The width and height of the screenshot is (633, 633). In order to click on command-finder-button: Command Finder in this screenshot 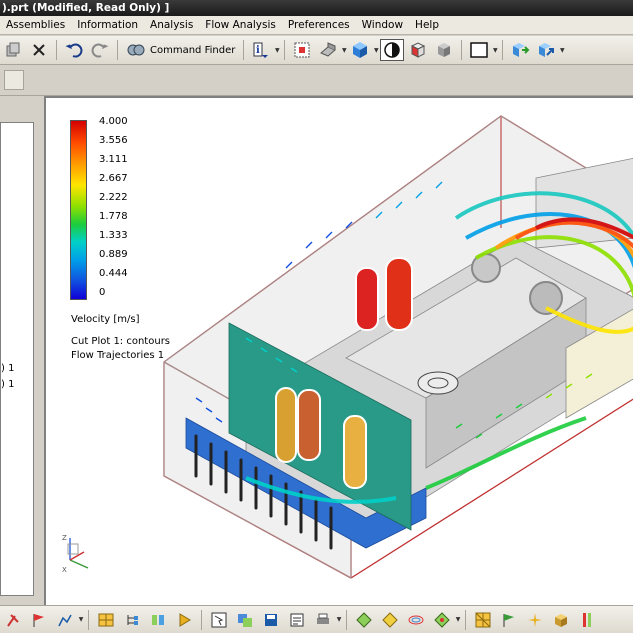, I will do `click(180, 50)`.